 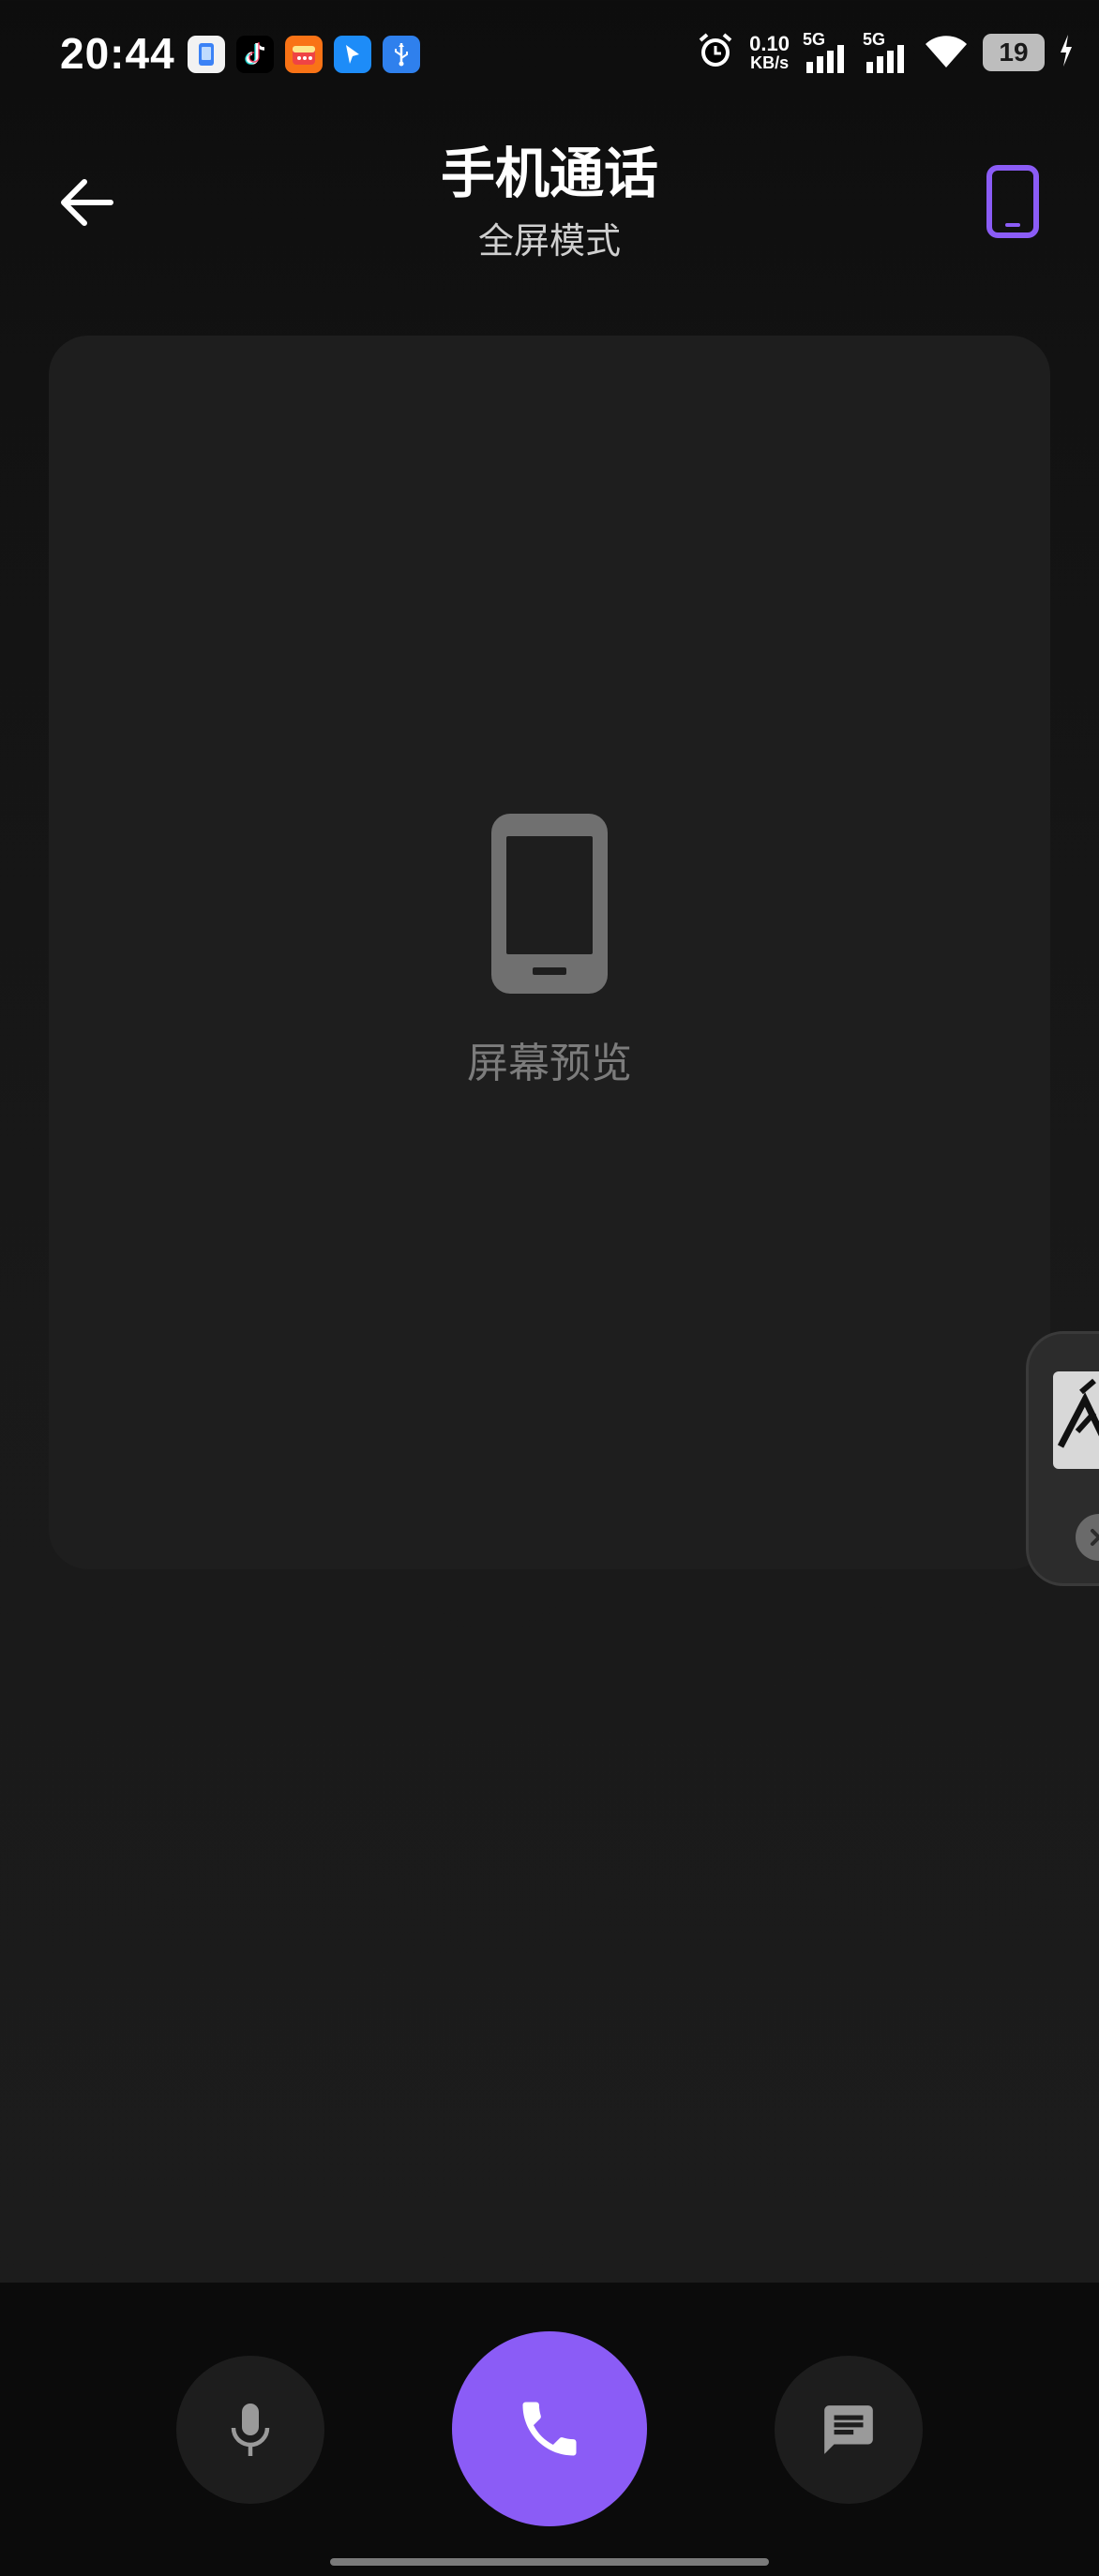 What do you see at coordinates (549, 174) in the screenshot?
I see `page-title: 手机通话` at bounding box center [549, 174].